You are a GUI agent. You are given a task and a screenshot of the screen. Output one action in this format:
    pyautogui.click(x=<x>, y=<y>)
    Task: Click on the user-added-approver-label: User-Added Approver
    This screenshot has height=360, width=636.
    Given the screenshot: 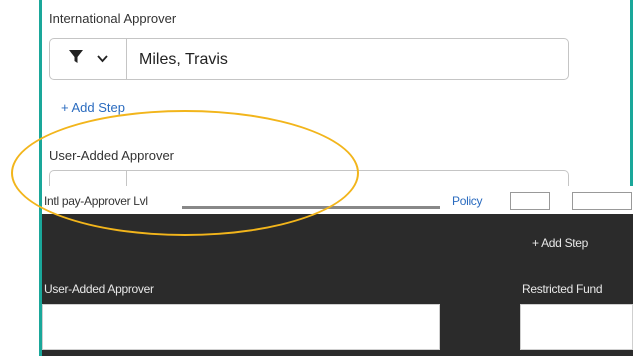 What is the action you would take?
    pyautogui.click(x=99, y=289)
    